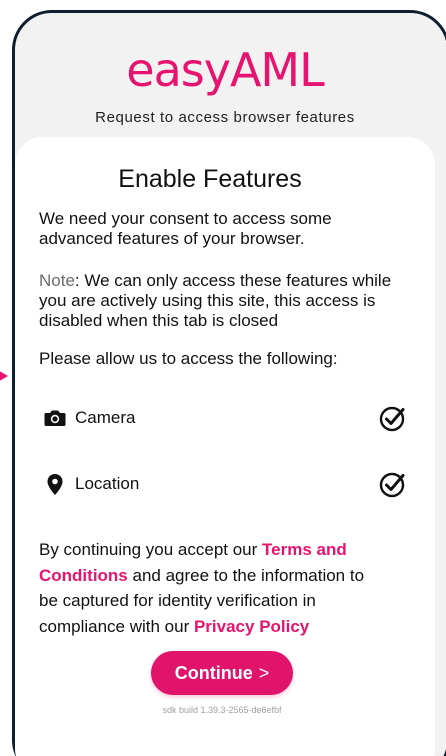  I want to click on header-subtitle: Request to access browser features, so click(225, 117).